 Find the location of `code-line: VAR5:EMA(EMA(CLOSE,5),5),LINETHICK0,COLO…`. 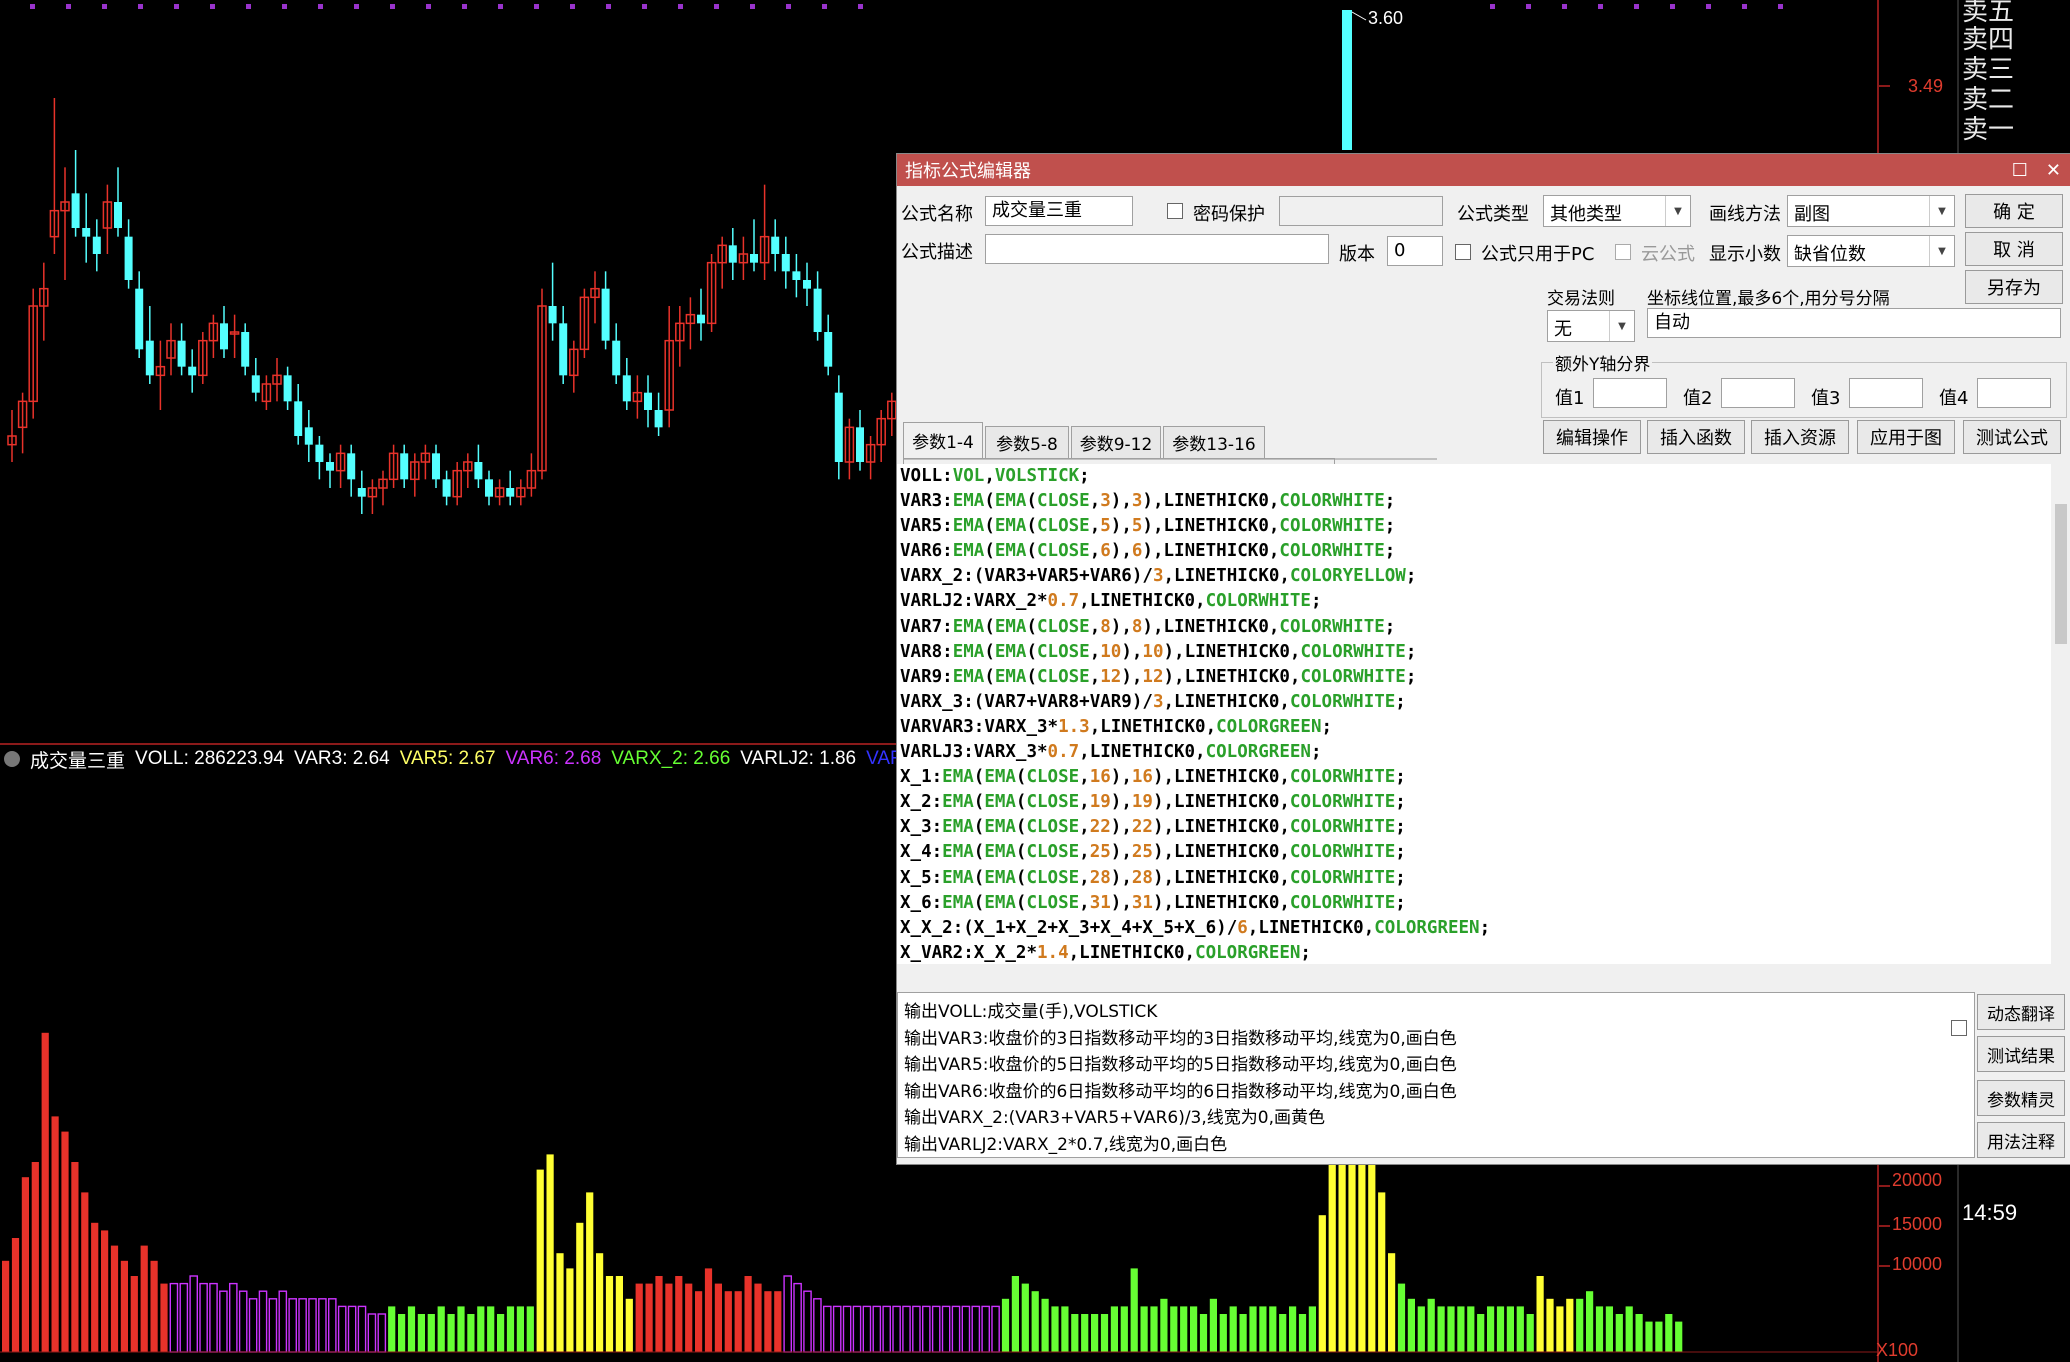

code-line: VAR5:EMA(EMA(CLOSE,5),5),LINETHICK0,COLO… is located at coordinates (1475, 526).